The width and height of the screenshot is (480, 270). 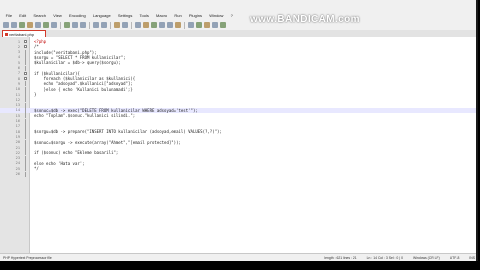 I want to click on sync-scroll-icon, so click(x=154, y=25).